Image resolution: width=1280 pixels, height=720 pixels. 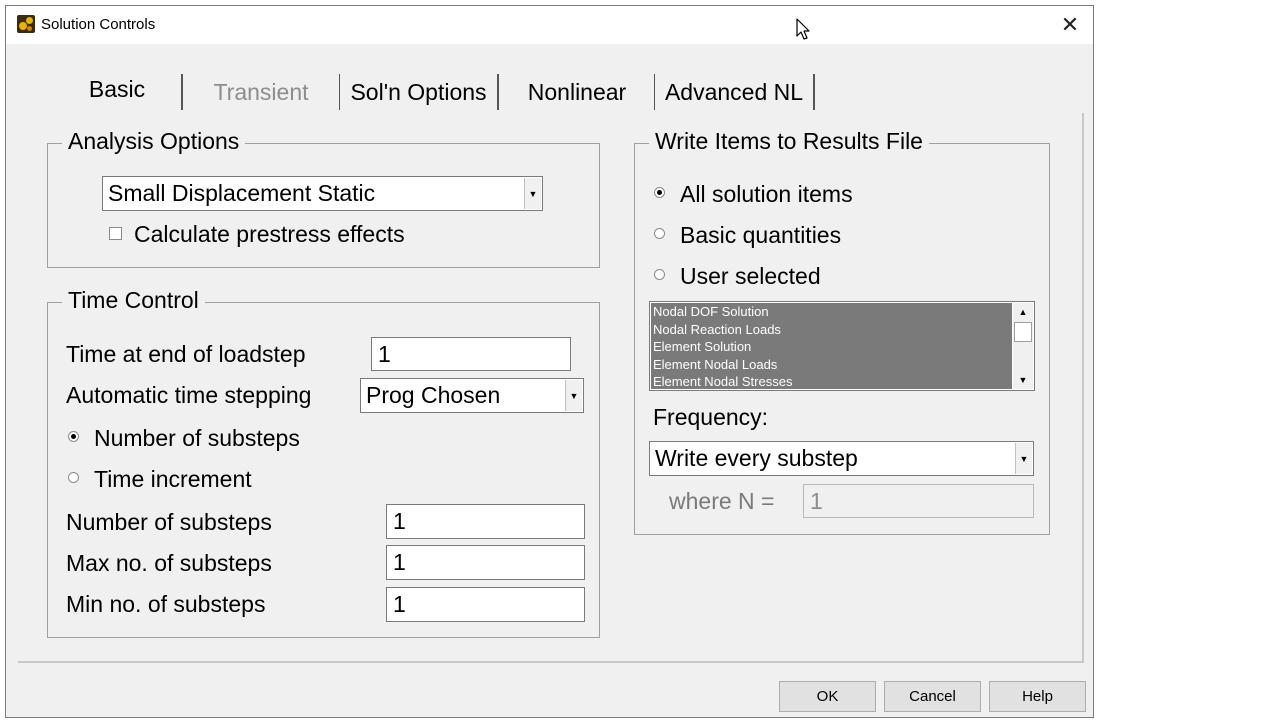 What do you see at coordinates (197, 438) in the screenshot?
I see `radio-number-of-substeps-label: Number of substeps` at bounding box center [197, 438].